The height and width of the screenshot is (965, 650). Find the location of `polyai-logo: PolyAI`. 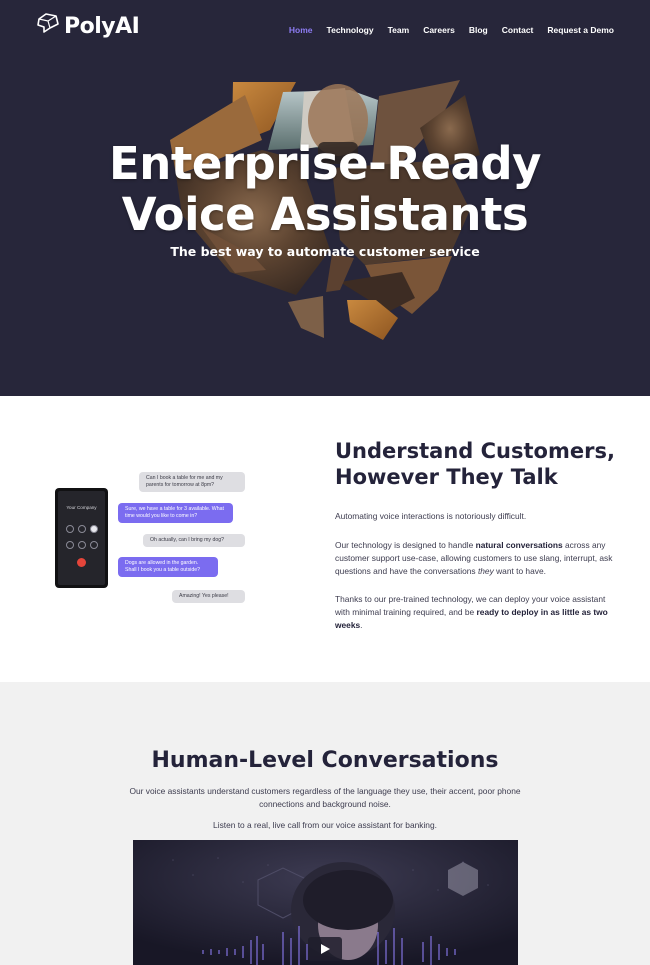

polyai-logo: PolyAI is located at coordinates (88, 26).